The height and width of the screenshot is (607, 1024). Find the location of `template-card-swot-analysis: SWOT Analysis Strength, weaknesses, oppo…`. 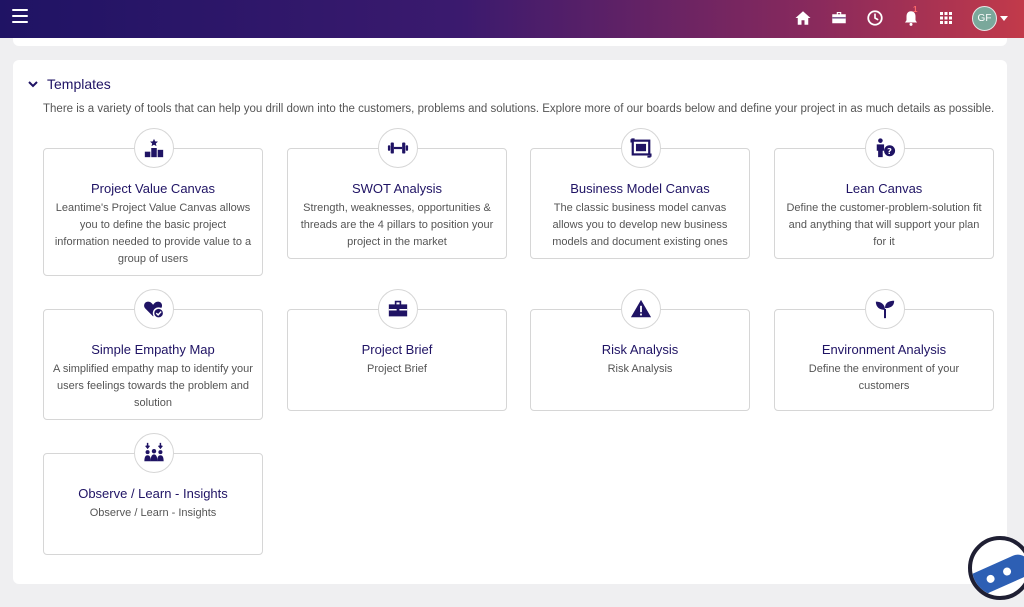

template-card-swot-analysis: SWOT Analysis Strength, weaknesses, oppo… is located at coordinates (397, 193).